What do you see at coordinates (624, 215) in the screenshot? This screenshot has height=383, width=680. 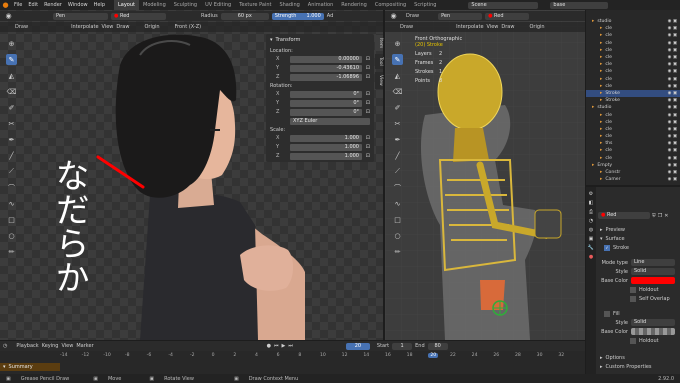 I see `material-name-field: ● Red` at bounding box center [624, 215].